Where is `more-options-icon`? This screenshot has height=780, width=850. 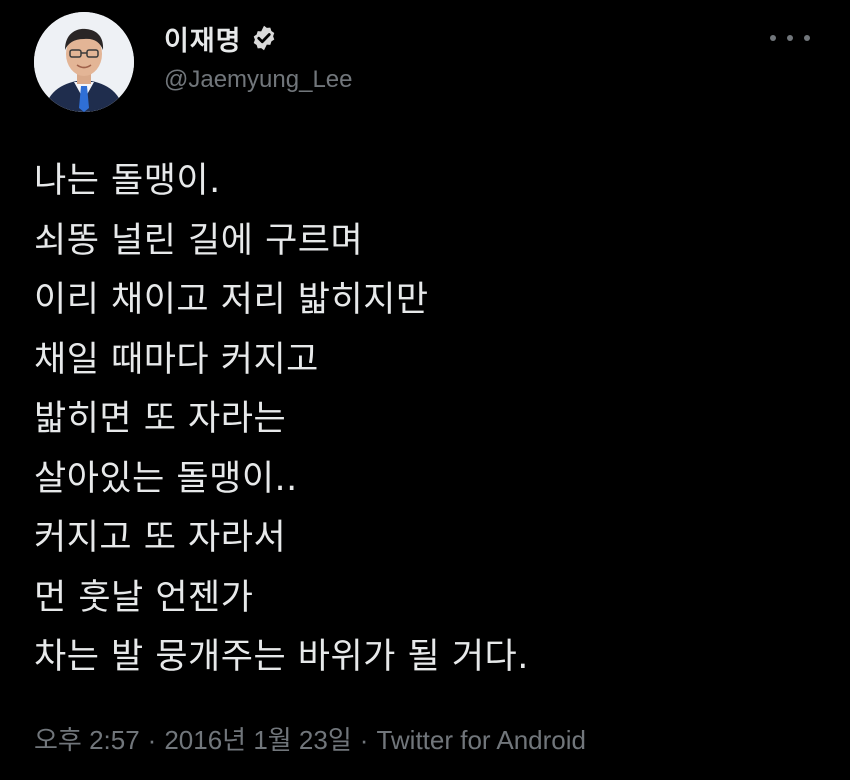
more-options-icon is located at coordinates (790, 38).